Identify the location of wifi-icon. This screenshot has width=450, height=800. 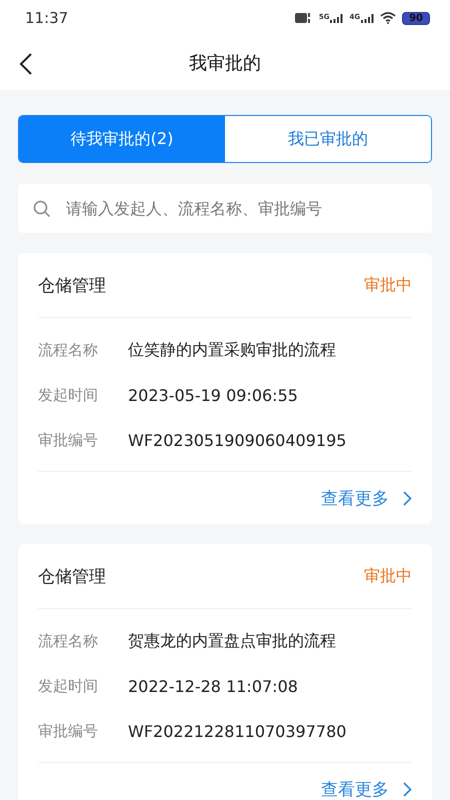
(388, 18).